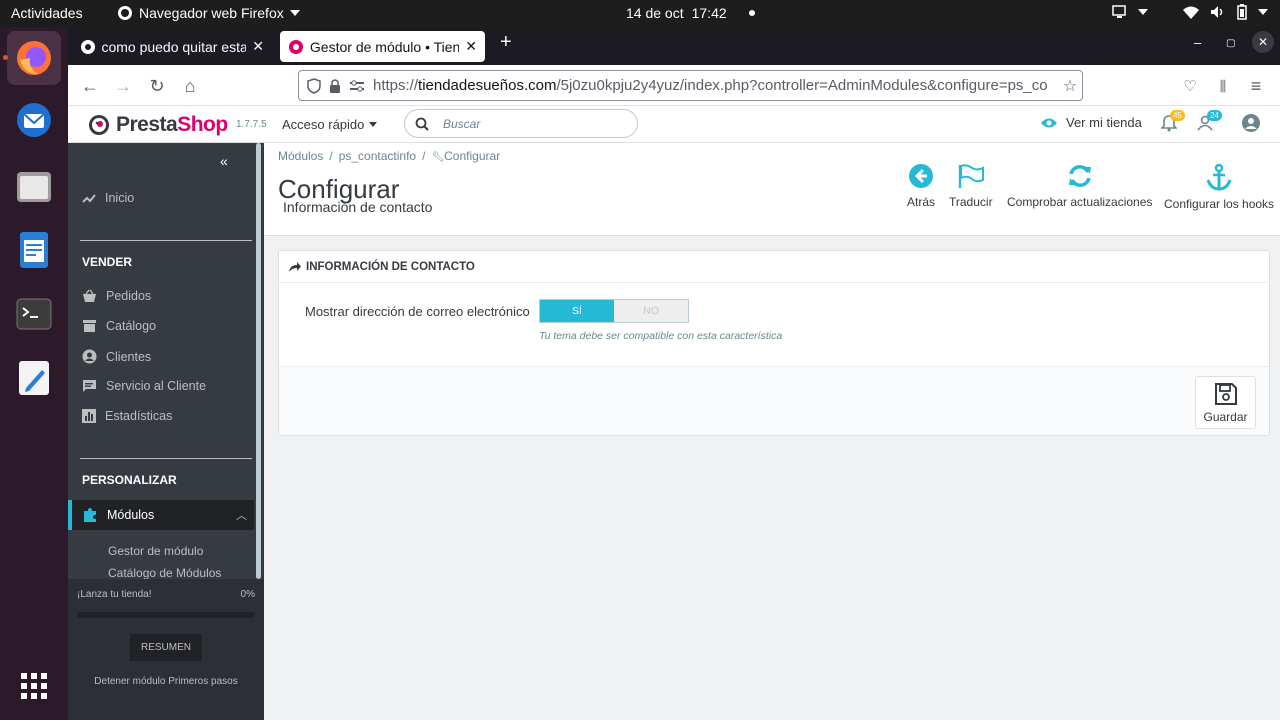  What do you see at coordinates (1219, 187) in the screenshot?
I see `configure-hooks-button: Configurar los hooks` at bounding box center [1219, 187].